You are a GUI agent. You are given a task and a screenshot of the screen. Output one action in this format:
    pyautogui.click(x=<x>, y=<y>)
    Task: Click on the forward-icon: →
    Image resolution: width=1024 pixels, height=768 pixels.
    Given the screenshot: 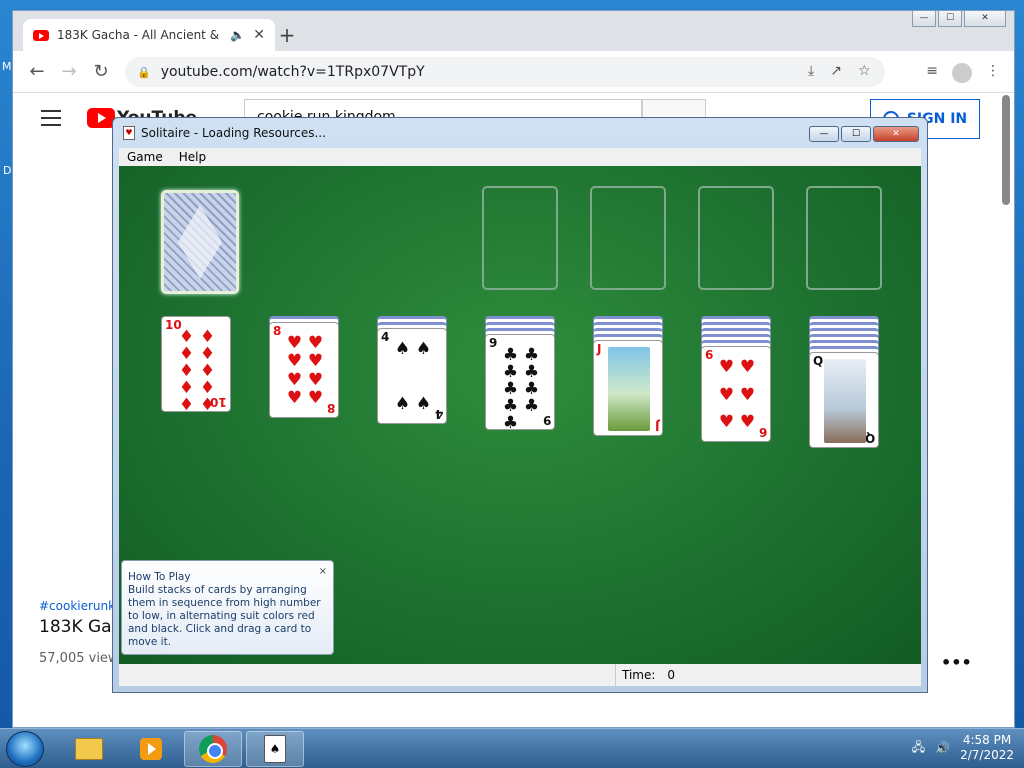 What is the action you would take?
    pyautogui.click(x=69, y=71)
    